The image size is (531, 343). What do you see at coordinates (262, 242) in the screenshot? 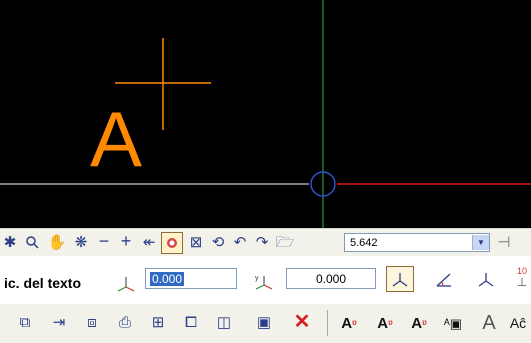
I see `redo-view-icon: ↷` at bounding box center [262, 242].